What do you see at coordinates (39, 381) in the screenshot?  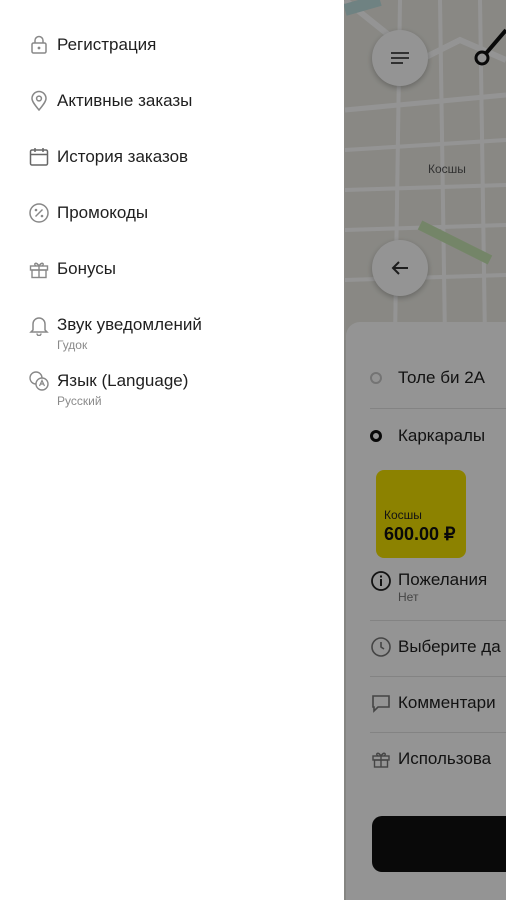 I see `language-icon` at bounding box center [39, 381].